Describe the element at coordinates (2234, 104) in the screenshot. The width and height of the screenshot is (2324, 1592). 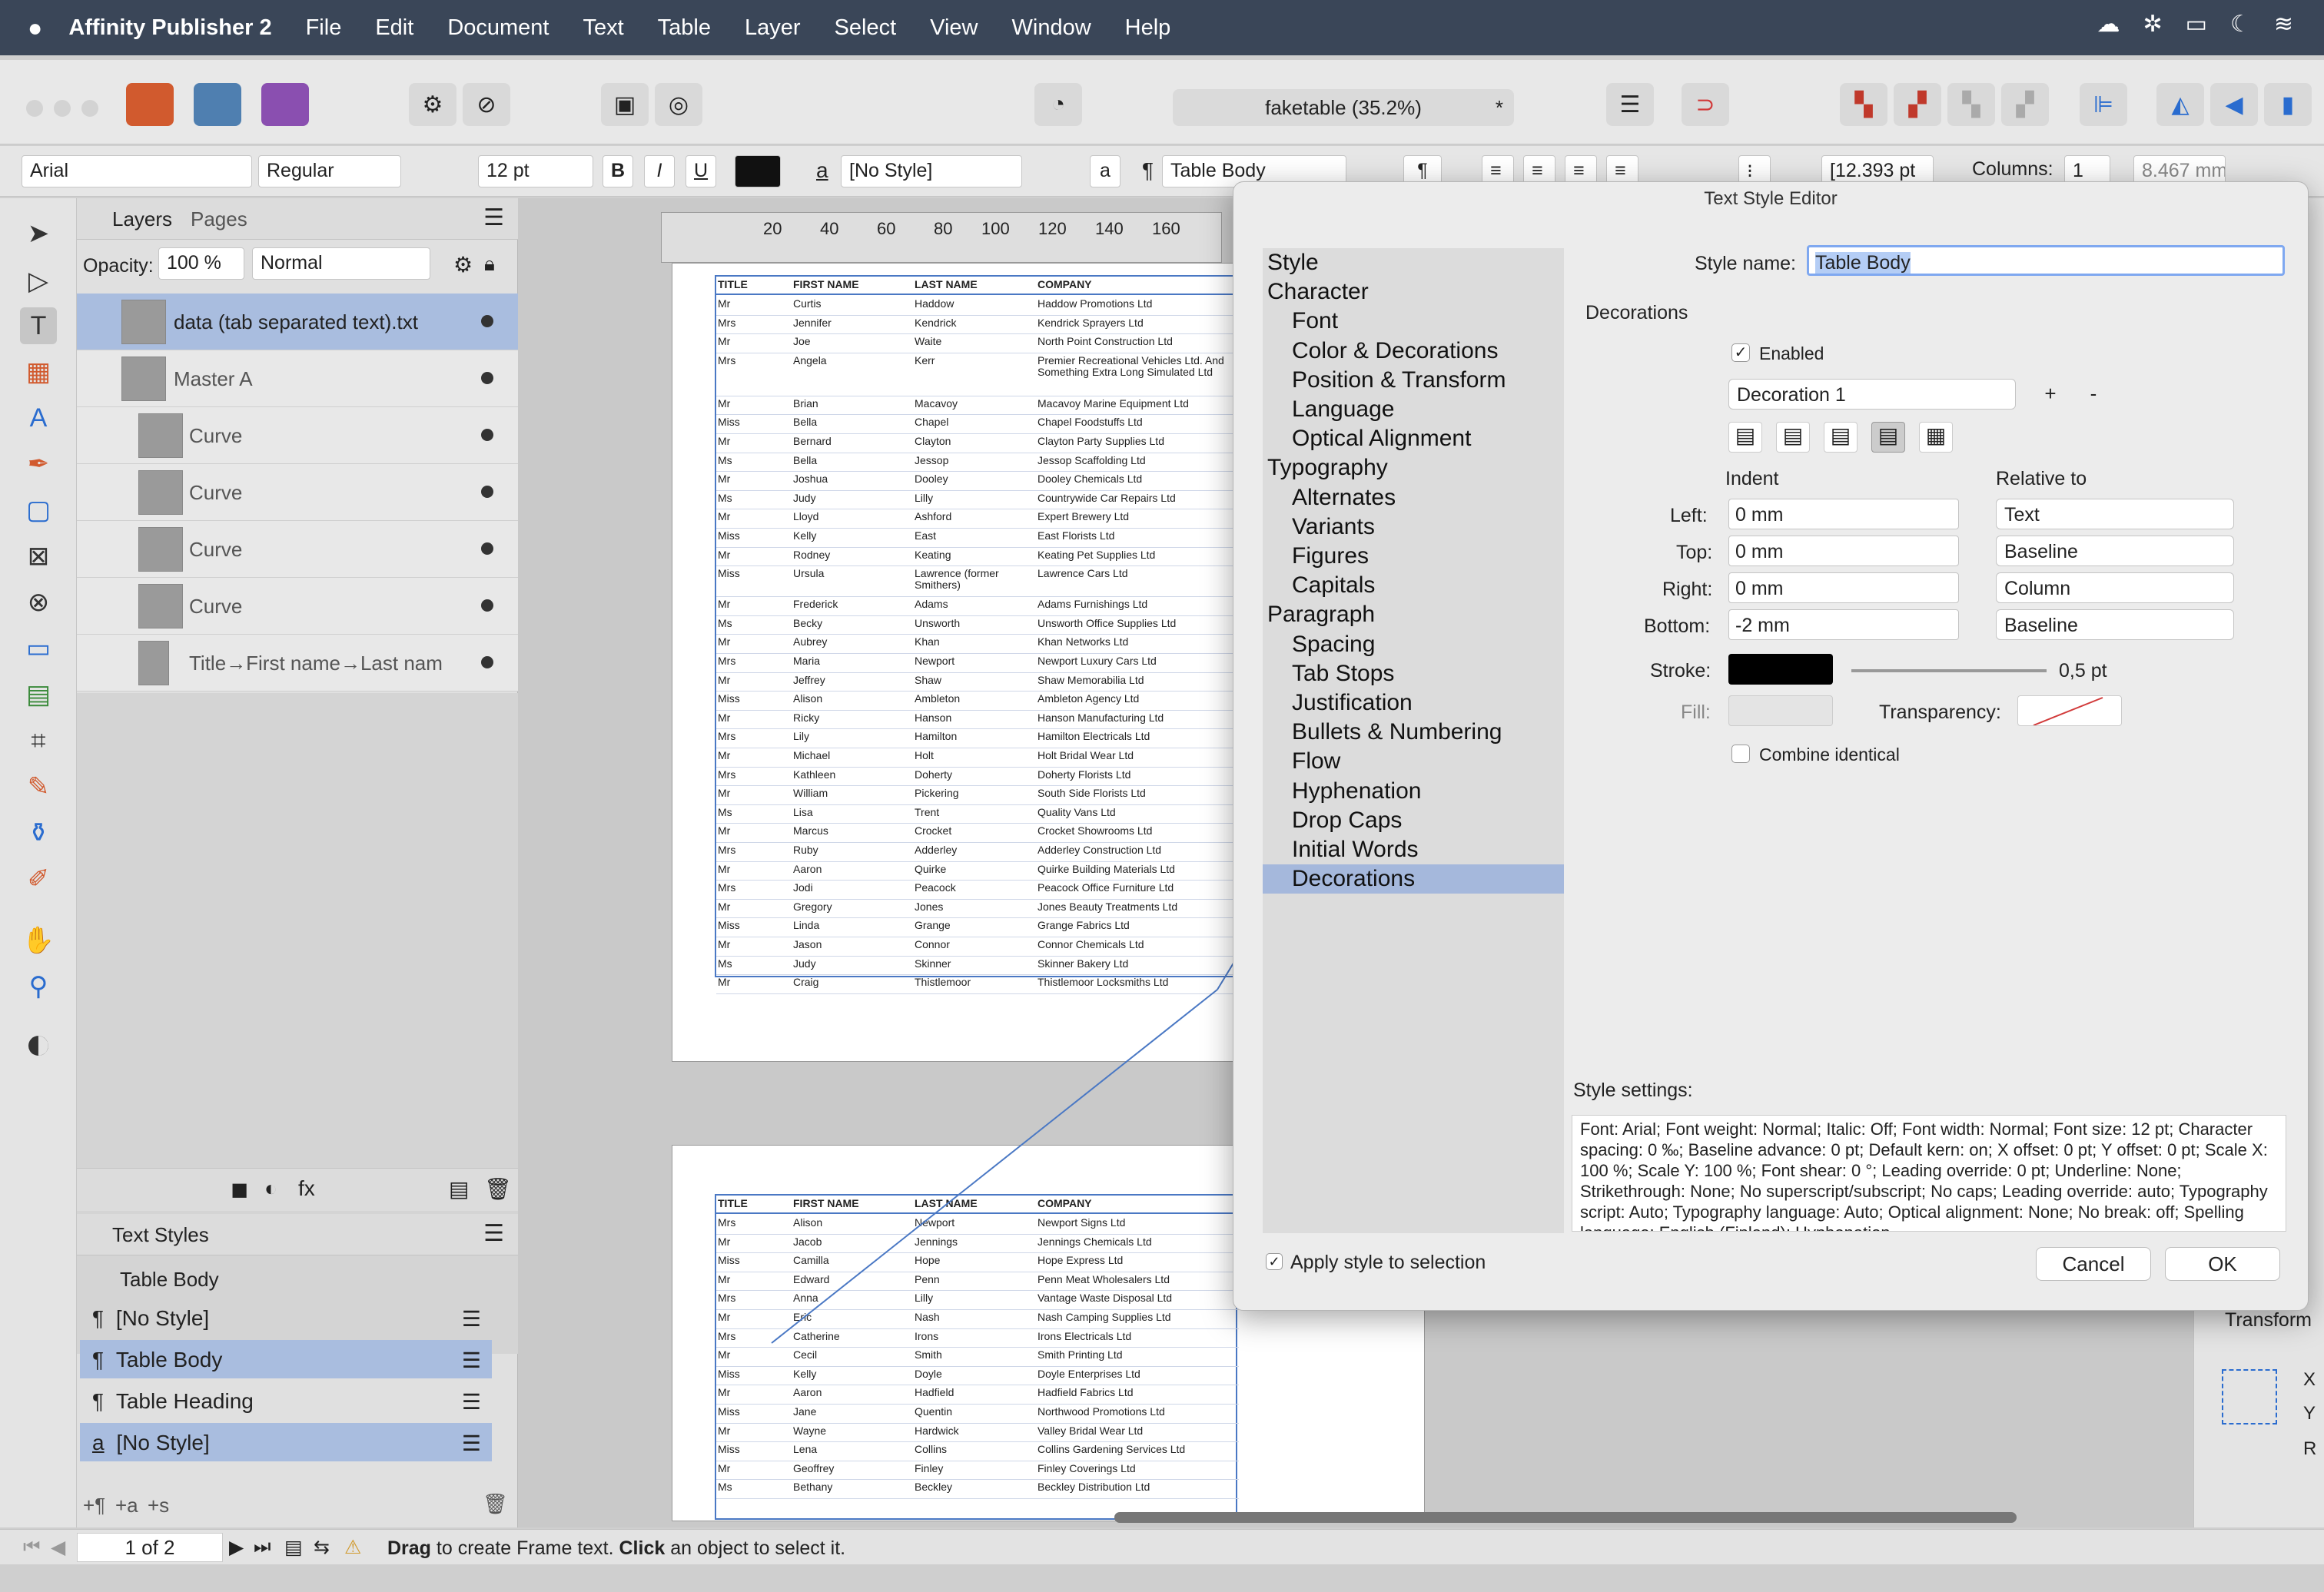
I see `flip-vertical-icon: ◀` at that location.